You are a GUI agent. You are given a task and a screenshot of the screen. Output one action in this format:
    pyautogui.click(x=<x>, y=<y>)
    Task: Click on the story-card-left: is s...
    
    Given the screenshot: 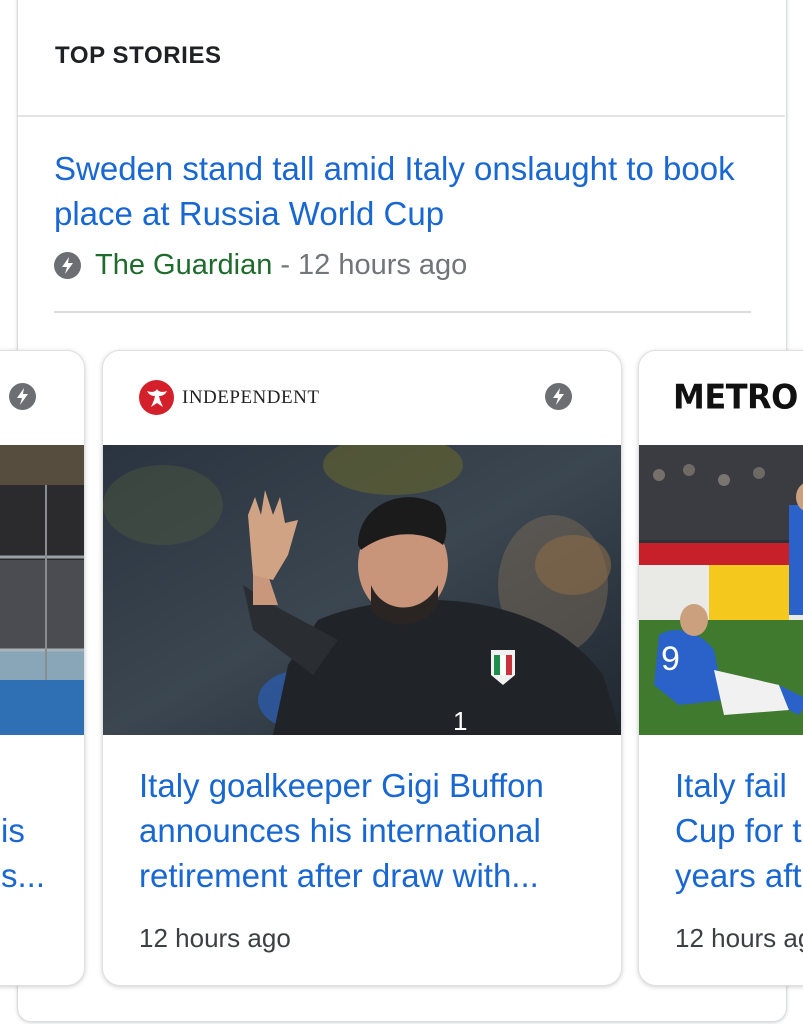 What is the action you would take?
    pyautogui.click(x=42, y=668)
    